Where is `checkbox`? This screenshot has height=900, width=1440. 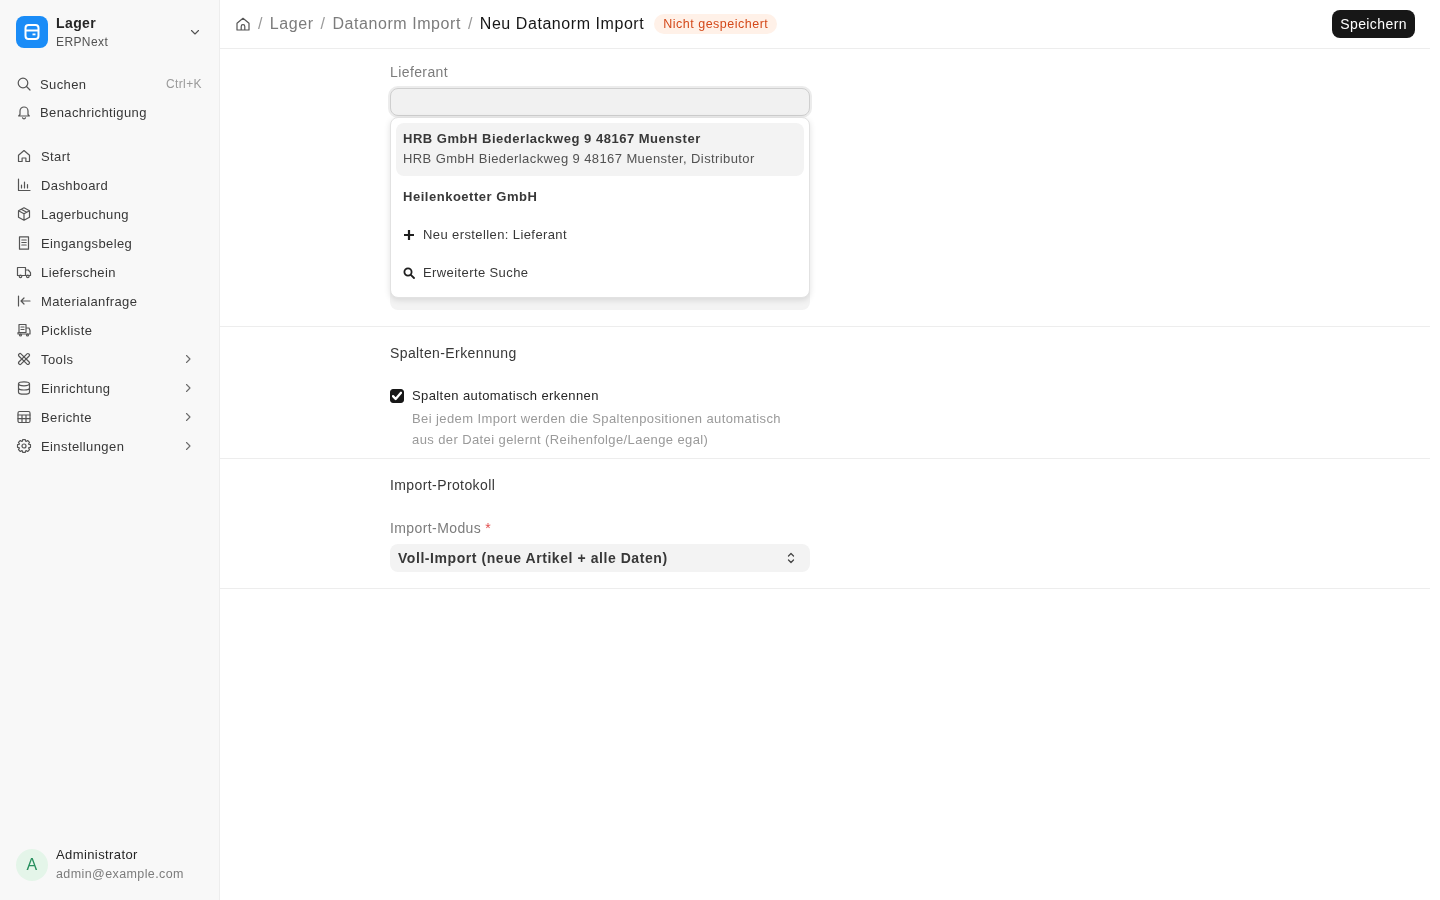
checkbox is located at coordinates (397, 396).